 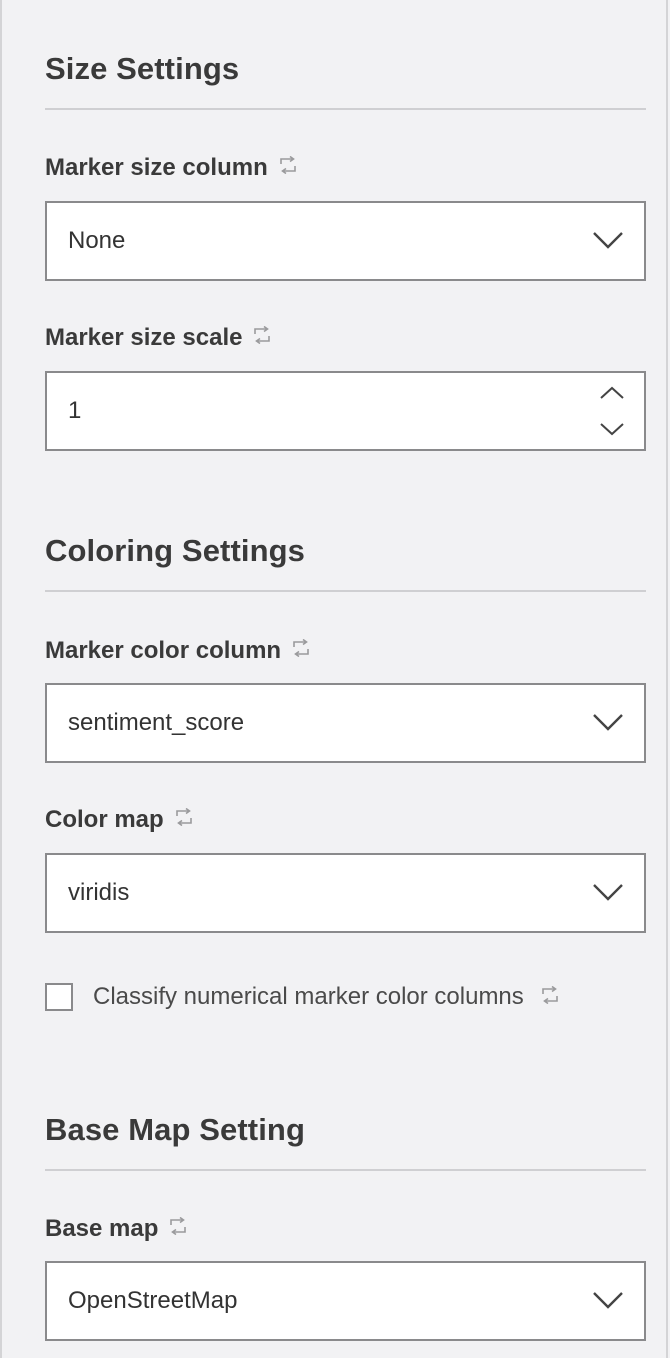 What do you see at coordinates (163, 650) in the screenshot?
I see `marker-color-column-label-text: Marker color column` at bounding box center [163, 650].